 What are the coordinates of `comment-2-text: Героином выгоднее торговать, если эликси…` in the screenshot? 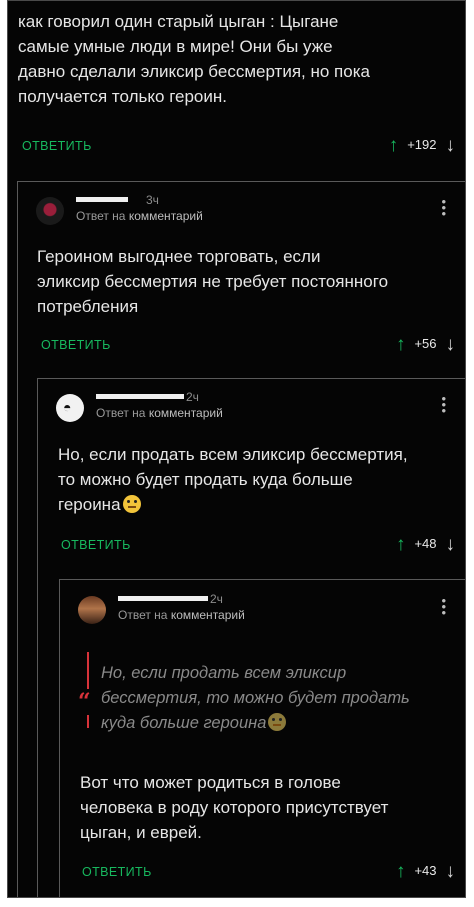 It's located at (247, 281).